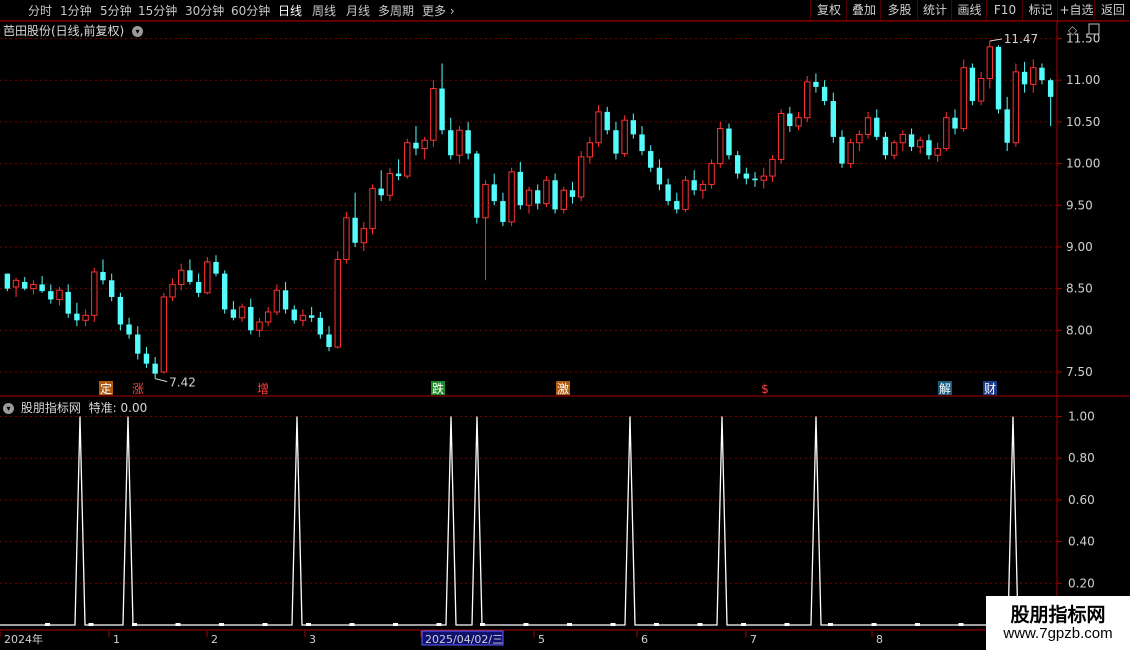 The height and width of the screenshot is (650, 1130). Describe the element at coordinates (945, 389) in the screenshot. I see `event-marker-6: 解` at that location.